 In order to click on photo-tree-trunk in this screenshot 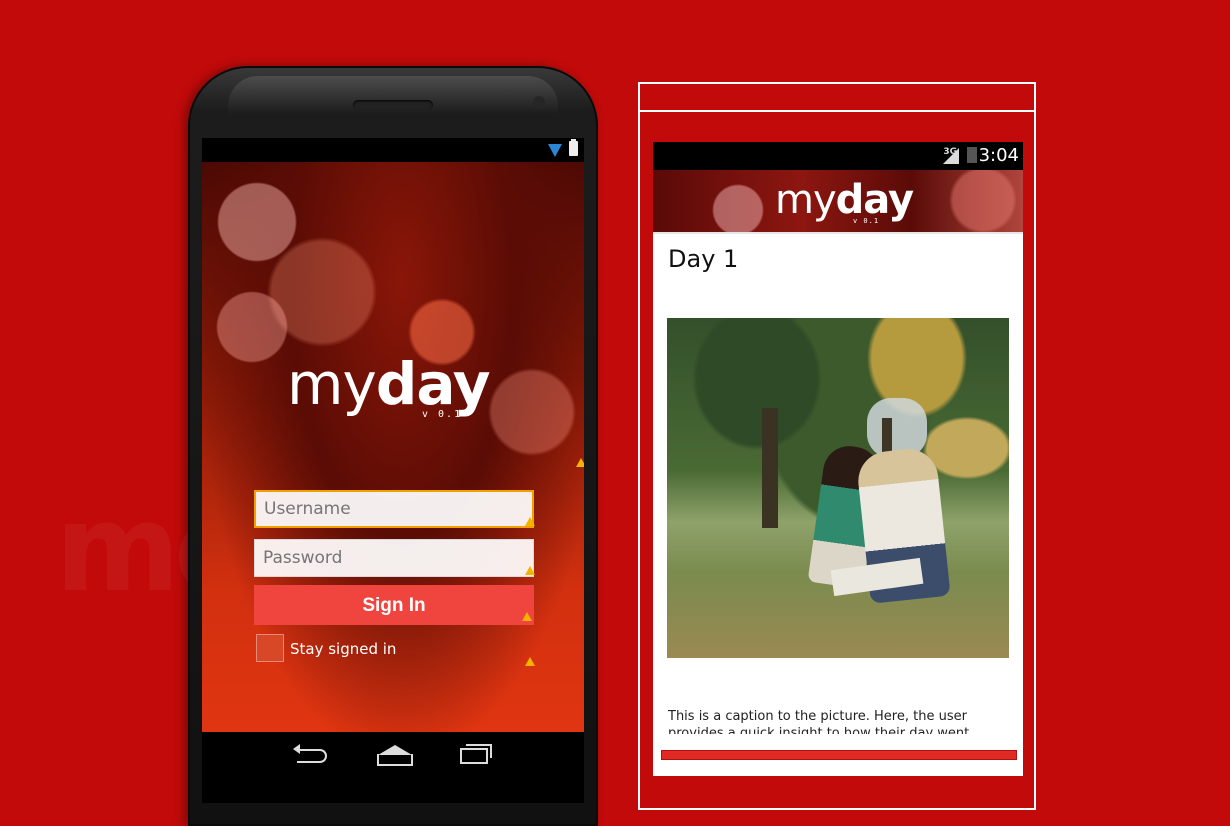, I will do `click(770, 468)`.